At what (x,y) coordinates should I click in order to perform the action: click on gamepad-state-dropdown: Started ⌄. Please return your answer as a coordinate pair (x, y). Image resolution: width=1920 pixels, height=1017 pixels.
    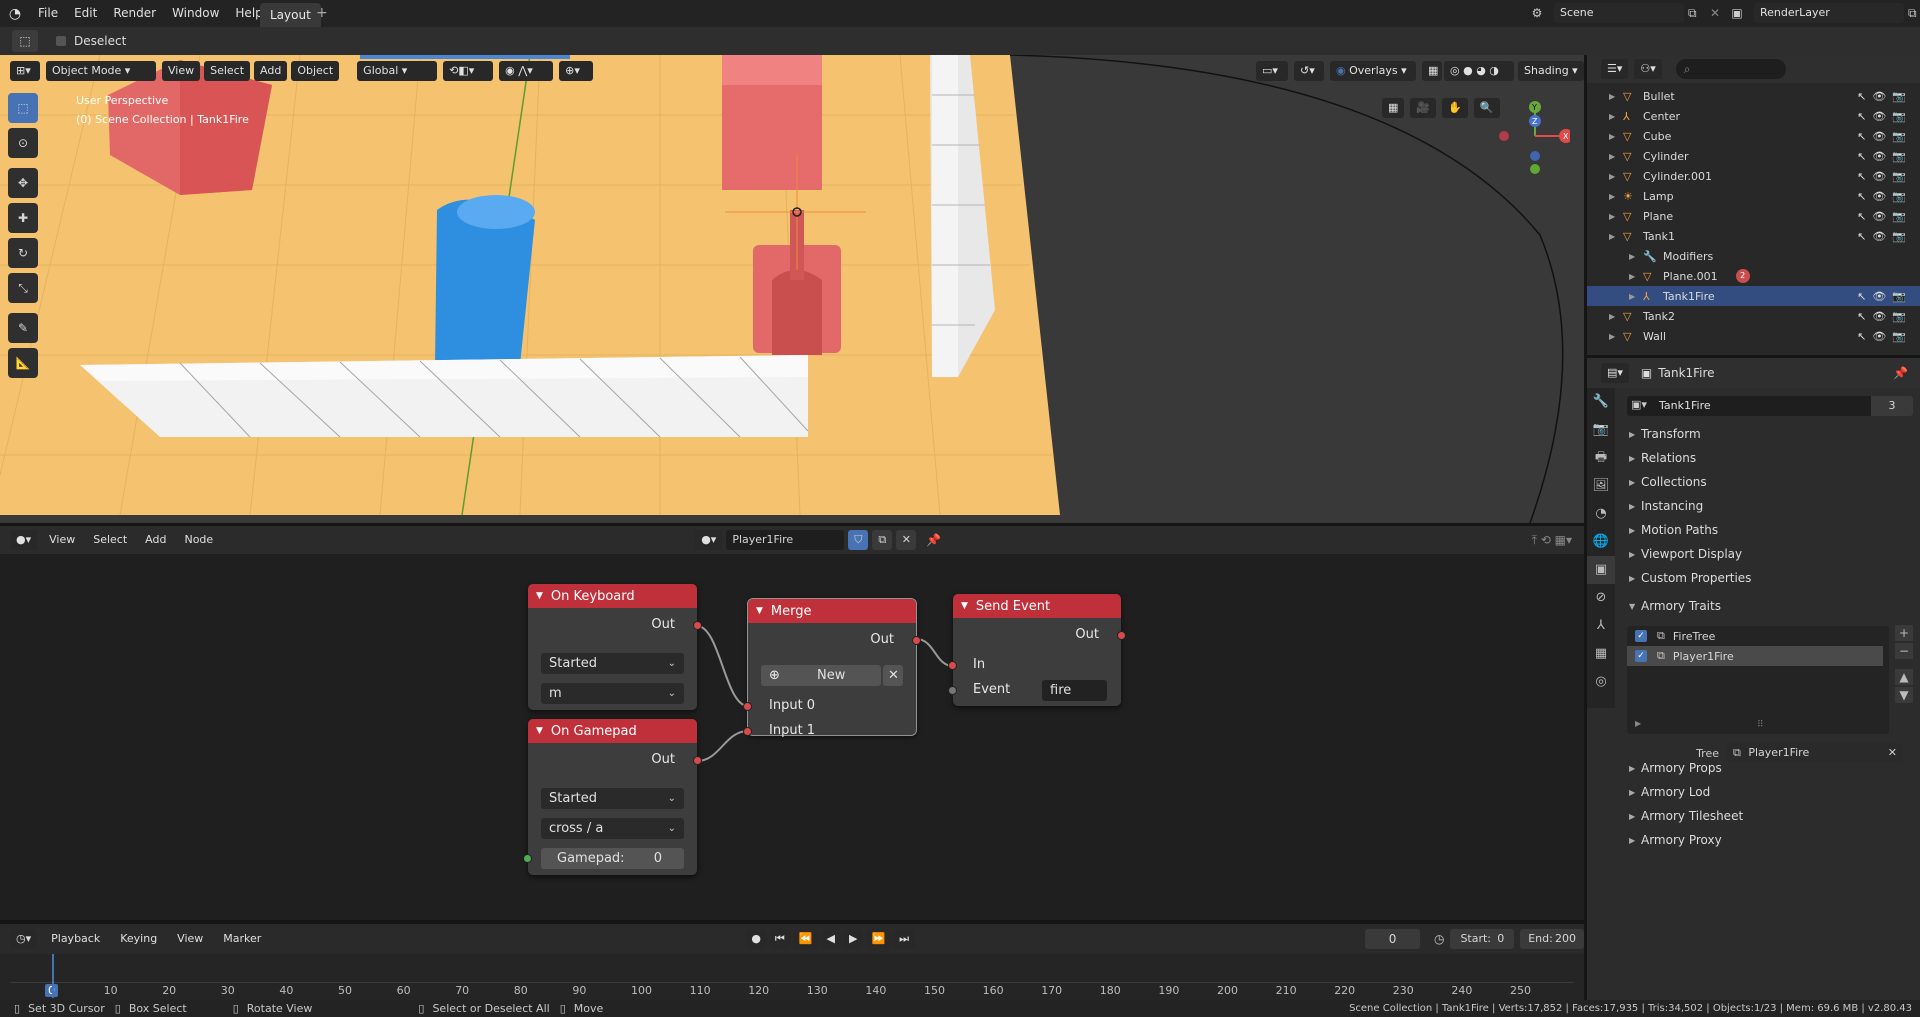
    Looking at the image, I should click on (612, 798).